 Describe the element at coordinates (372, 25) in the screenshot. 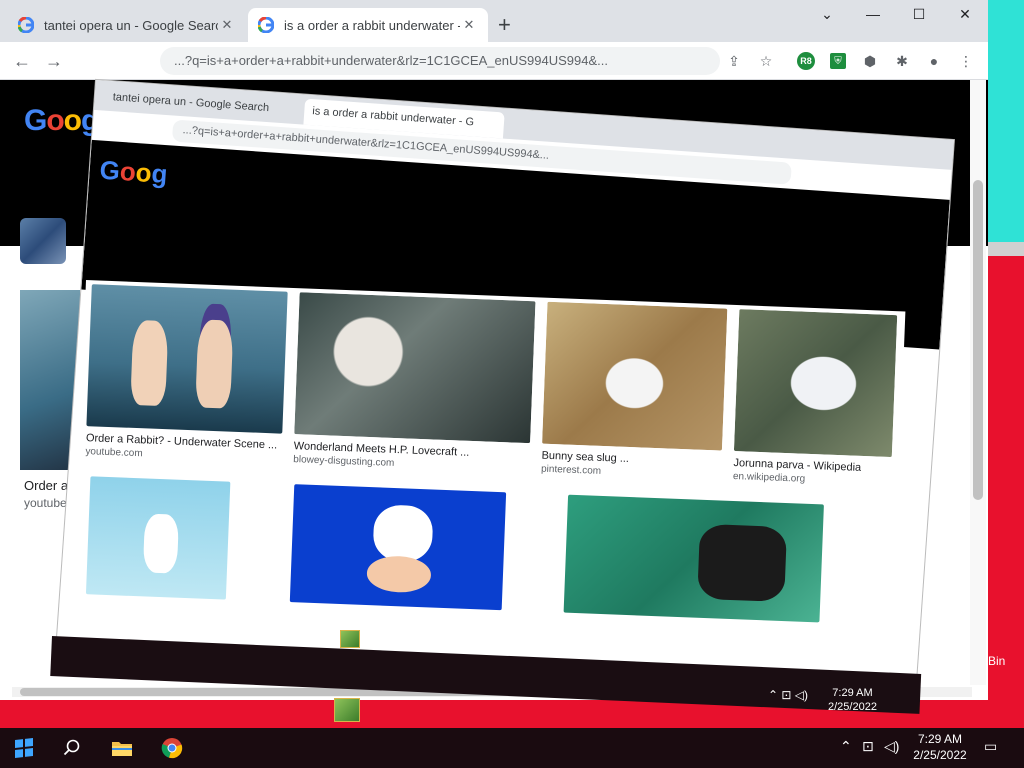

I see `tab-title: is a order a rabbit underwater - G` at that location.